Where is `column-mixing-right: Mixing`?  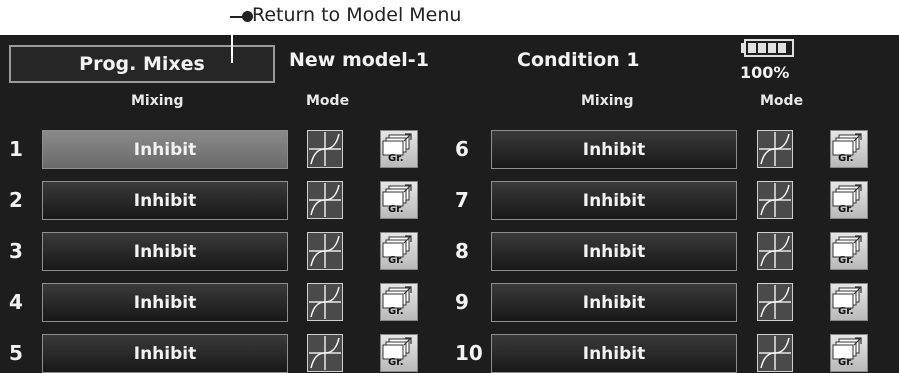 column-mixing-right: Mixing is located at coordinates (607, 101).